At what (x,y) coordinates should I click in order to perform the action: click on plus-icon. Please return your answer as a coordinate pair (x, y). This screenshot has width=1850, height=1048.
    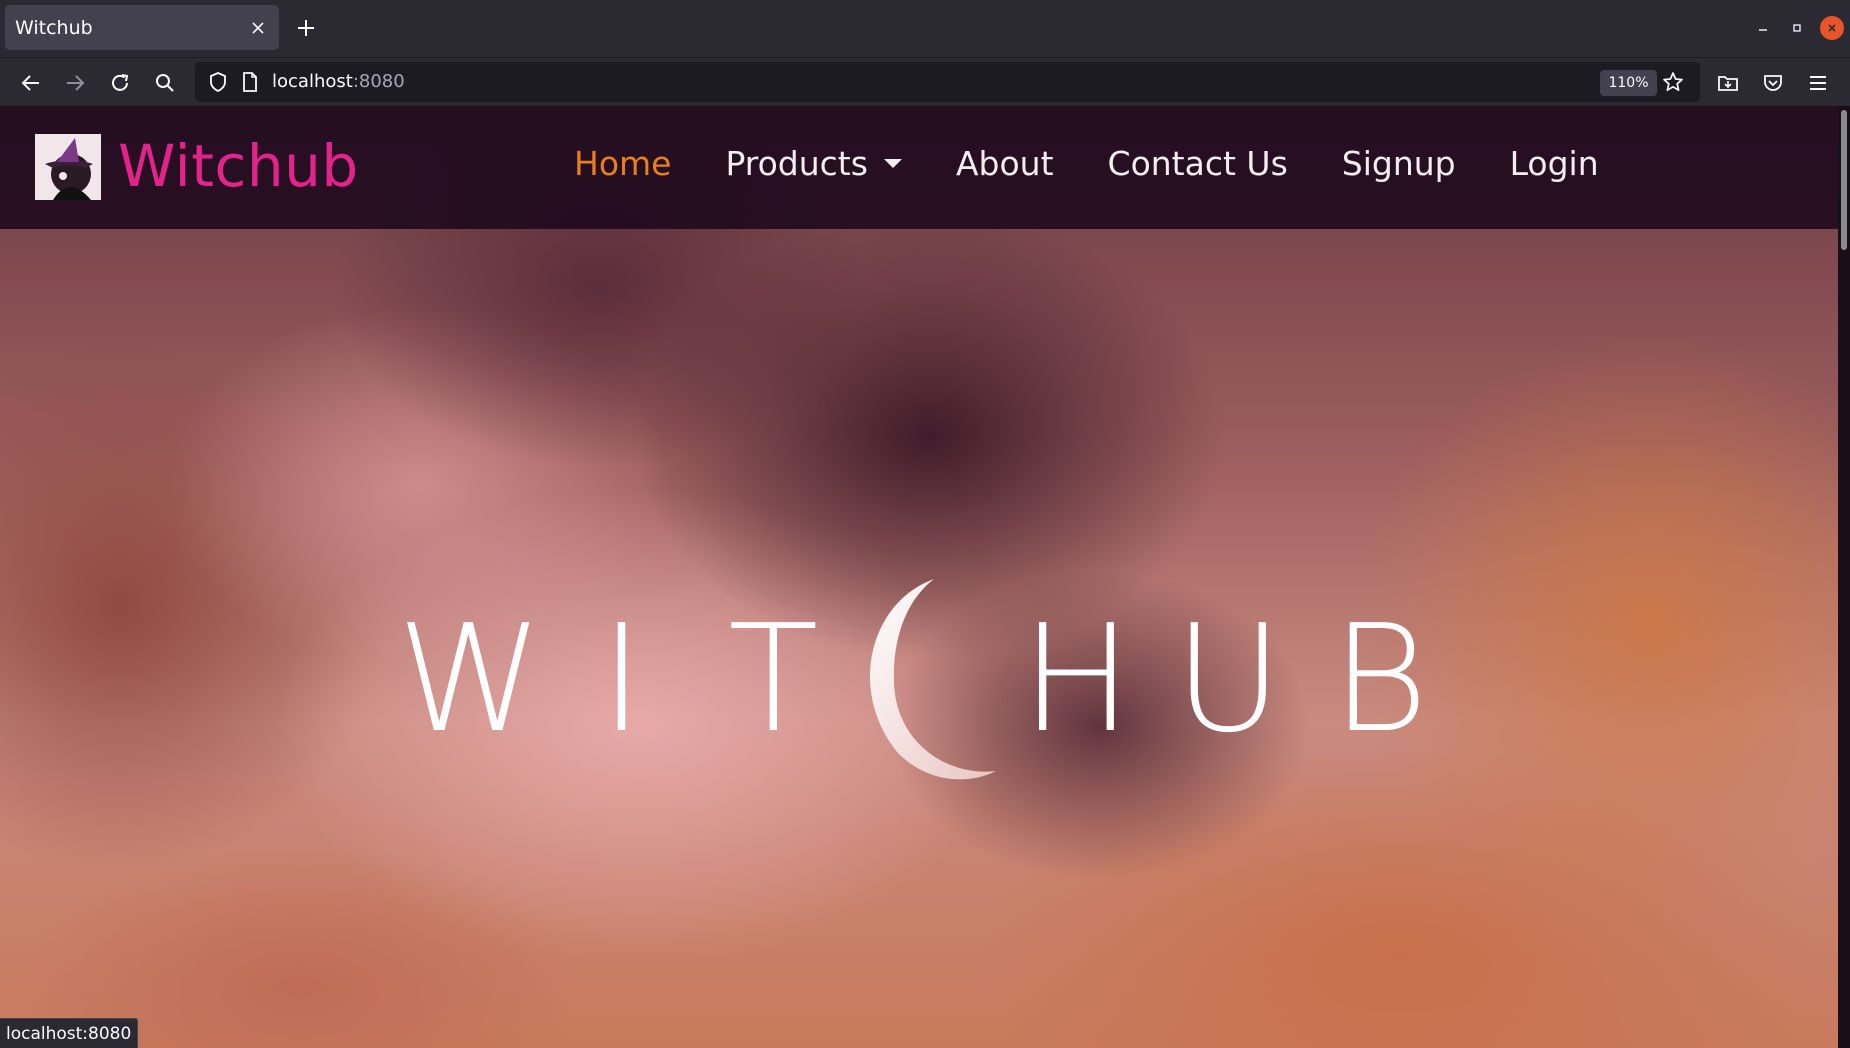
    Looking at the image, I should click on (306, 28).